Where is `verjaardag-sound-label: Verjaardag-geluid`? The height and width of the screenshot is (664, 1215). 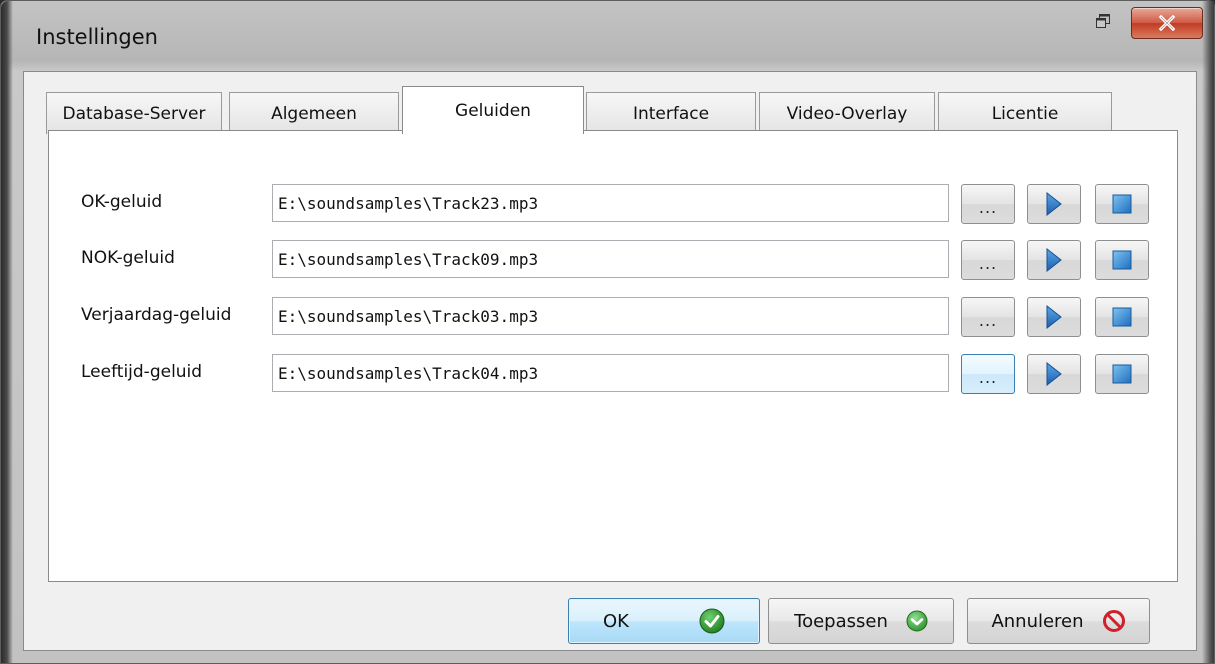
verjaardag-sound-label: Verjaardag-geluid is located at coordinates (156, 315).